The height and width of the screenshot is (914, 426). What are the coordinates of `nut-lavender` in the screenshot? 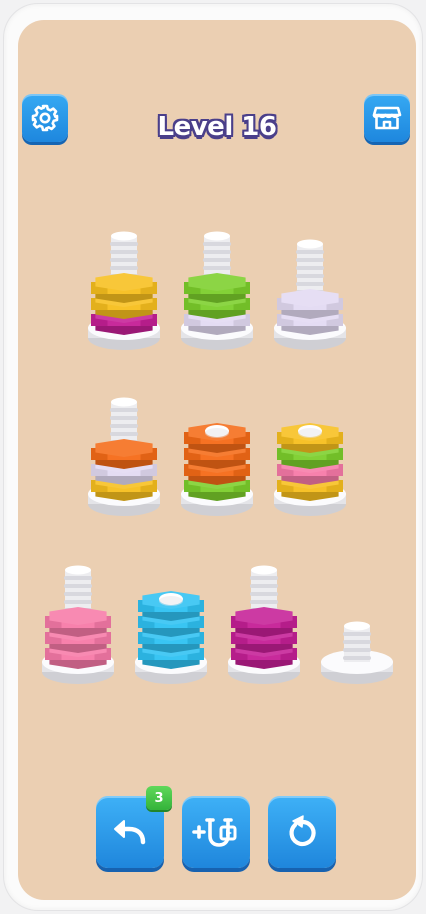 It's located at (310, 304).